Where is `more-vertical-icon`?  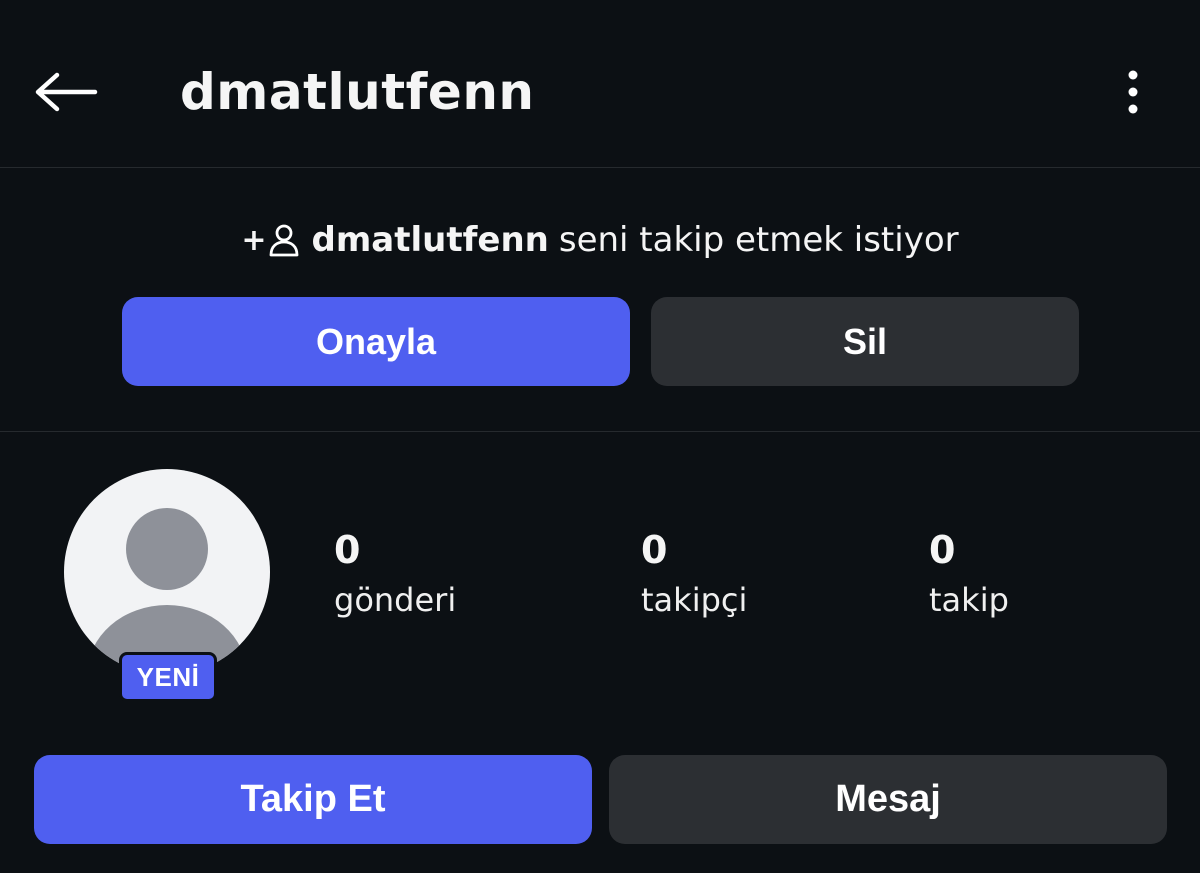 more-vertical-icon is located at coordinates (1133, 92).